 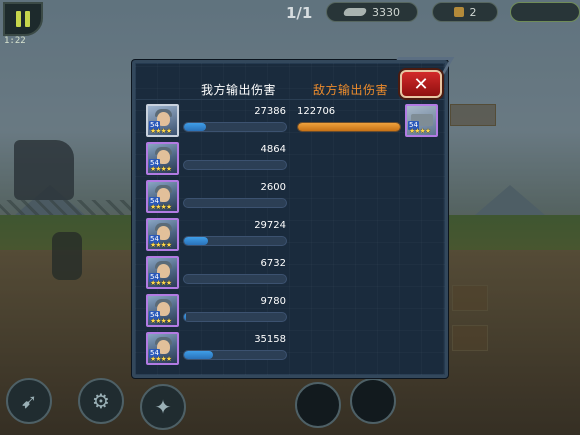 I want to click on close-button: ✕, so click(x=421, y=84).